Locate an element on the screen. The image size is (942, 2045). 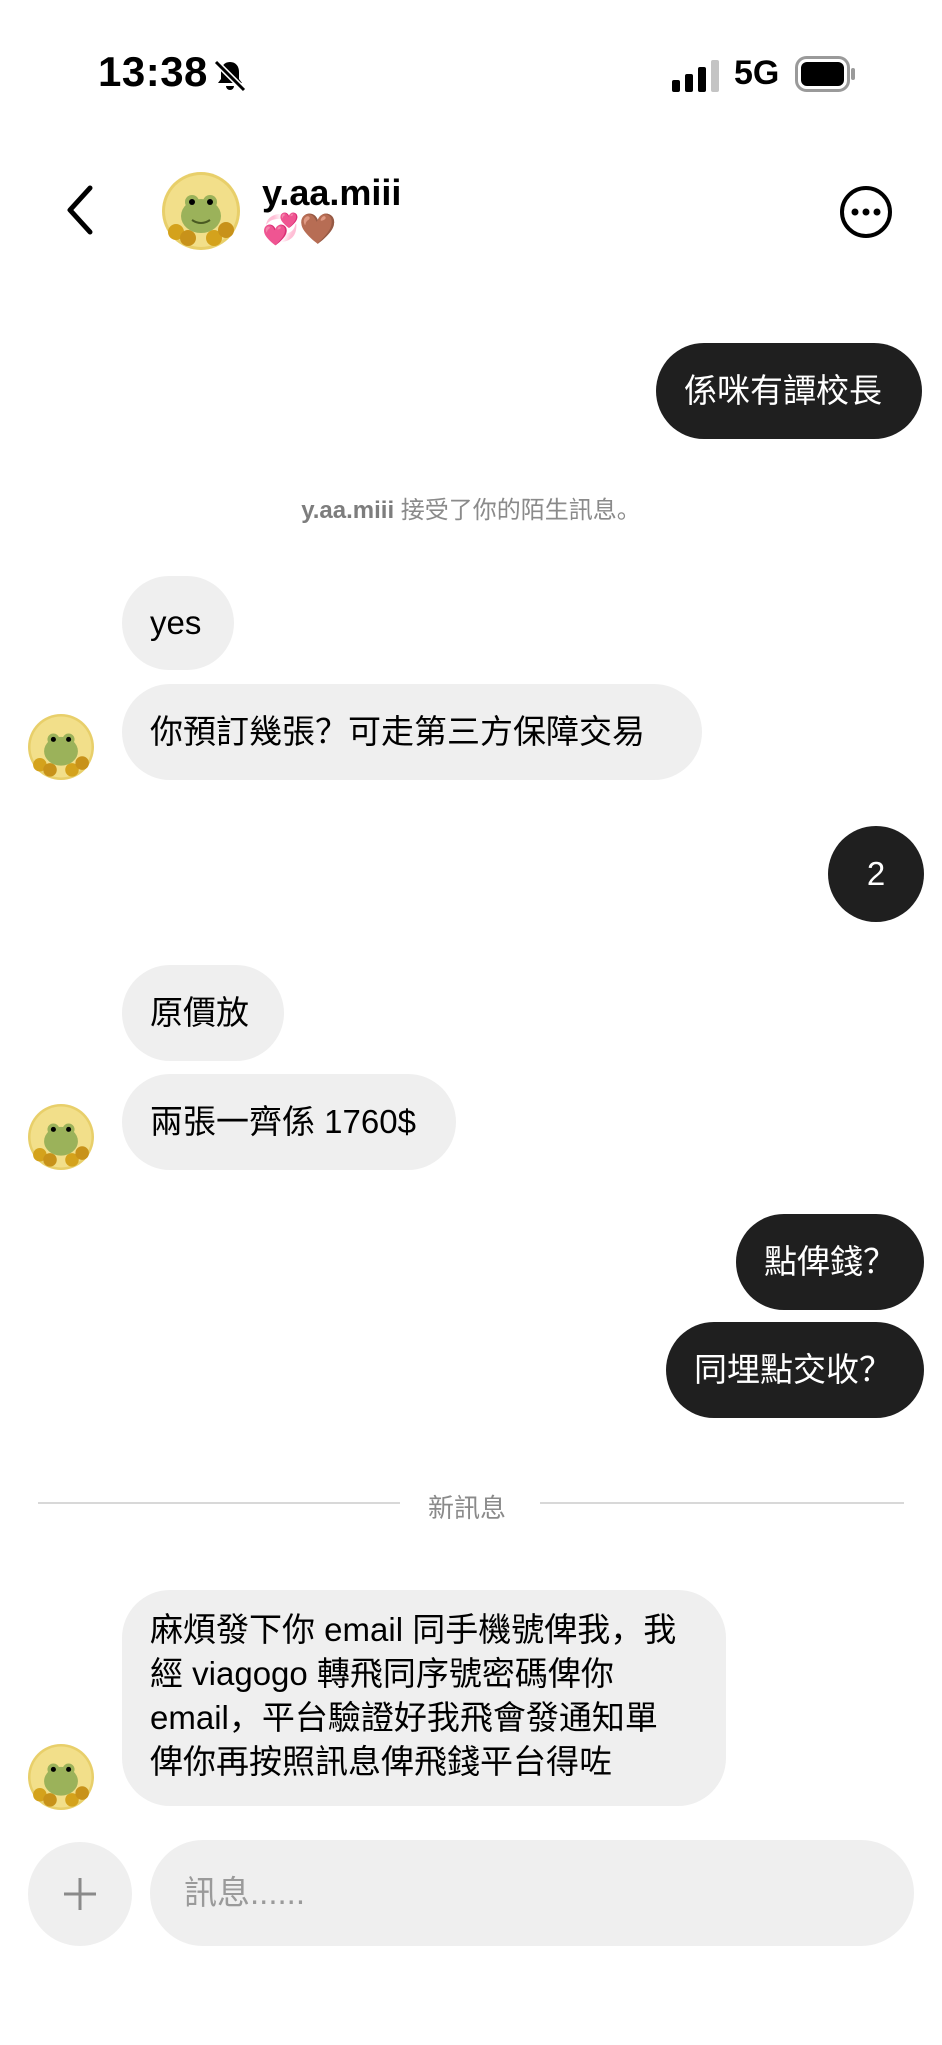
message-incoming: yes is located at coordinates (178, 623).